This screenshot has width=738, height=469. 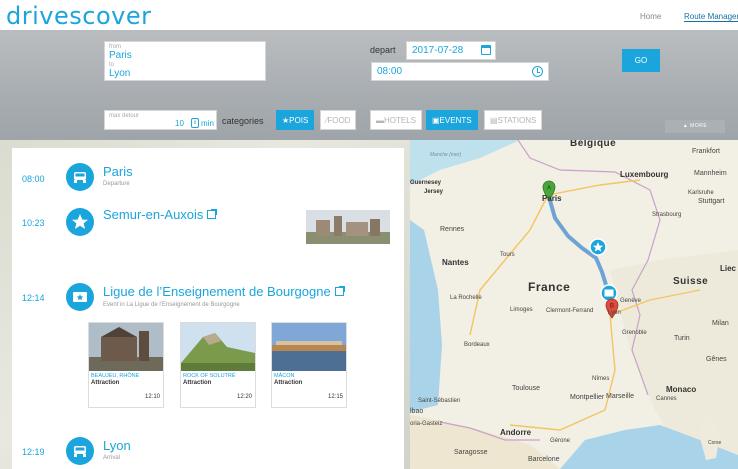 I want to click on map-label-suisse: Suisse, so click(x=691, y=281).